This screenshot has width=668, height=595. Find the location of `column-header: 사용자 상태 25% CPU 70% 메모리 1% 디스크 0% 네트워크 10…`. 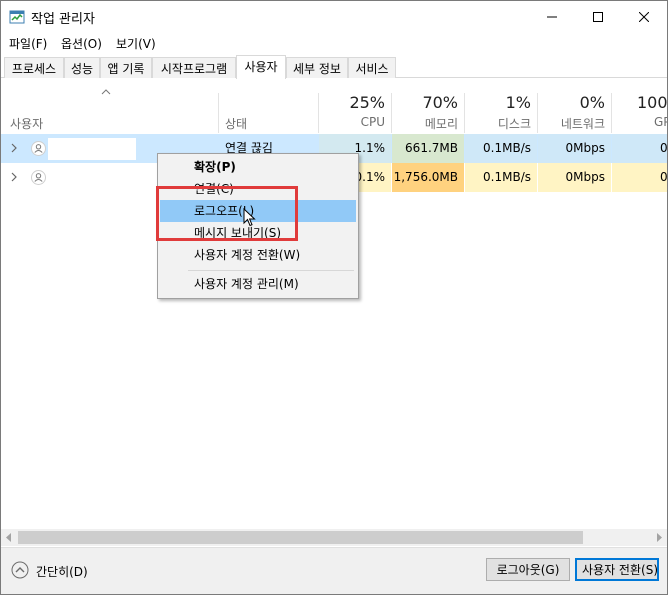

column-header: 사용자 상태 25% CPU 70% 메모리 1% 디스크 0% 네트워크 10… is located at coordinates (334, 106).